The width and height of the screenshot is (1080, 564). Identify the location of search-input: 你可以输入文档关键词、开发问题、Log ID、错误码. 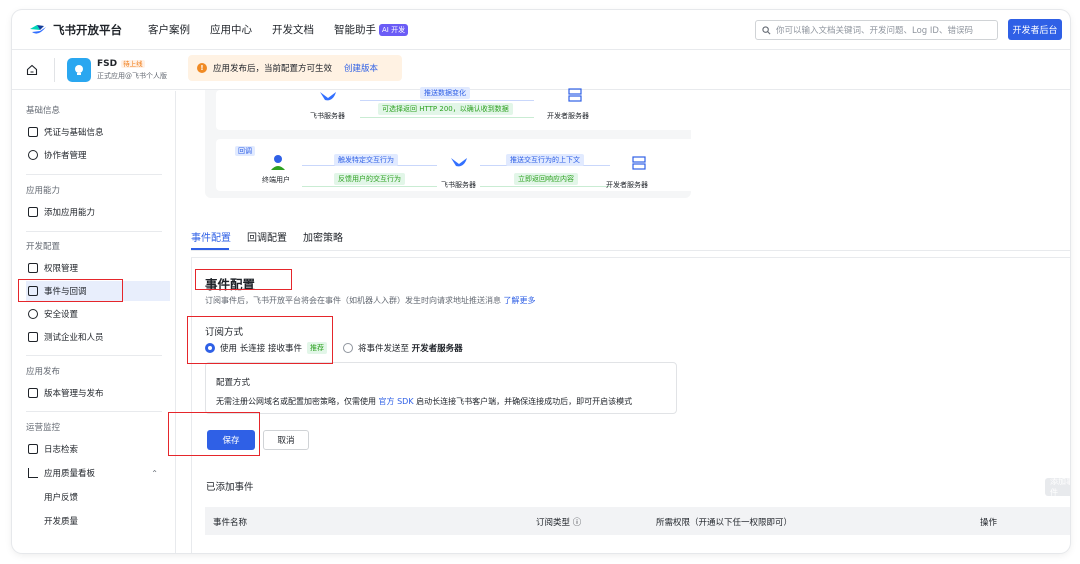
(876, 30).